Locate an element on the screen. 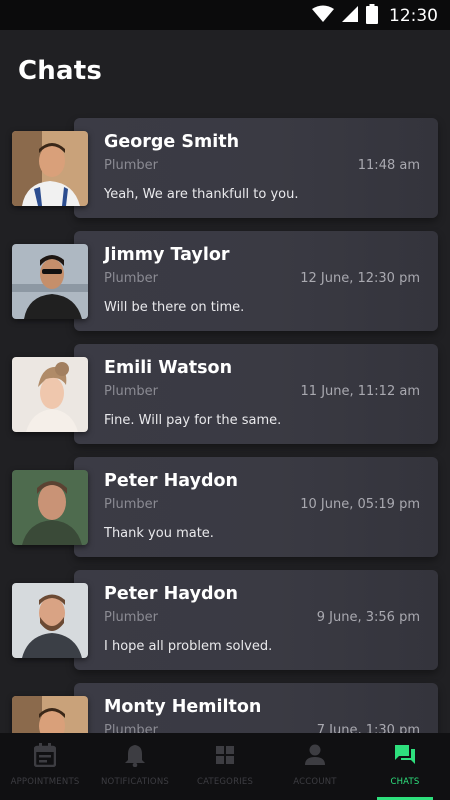 The image size is (450, 800). nav-categories: CATEGORIES is located at coordinates (225, 766).